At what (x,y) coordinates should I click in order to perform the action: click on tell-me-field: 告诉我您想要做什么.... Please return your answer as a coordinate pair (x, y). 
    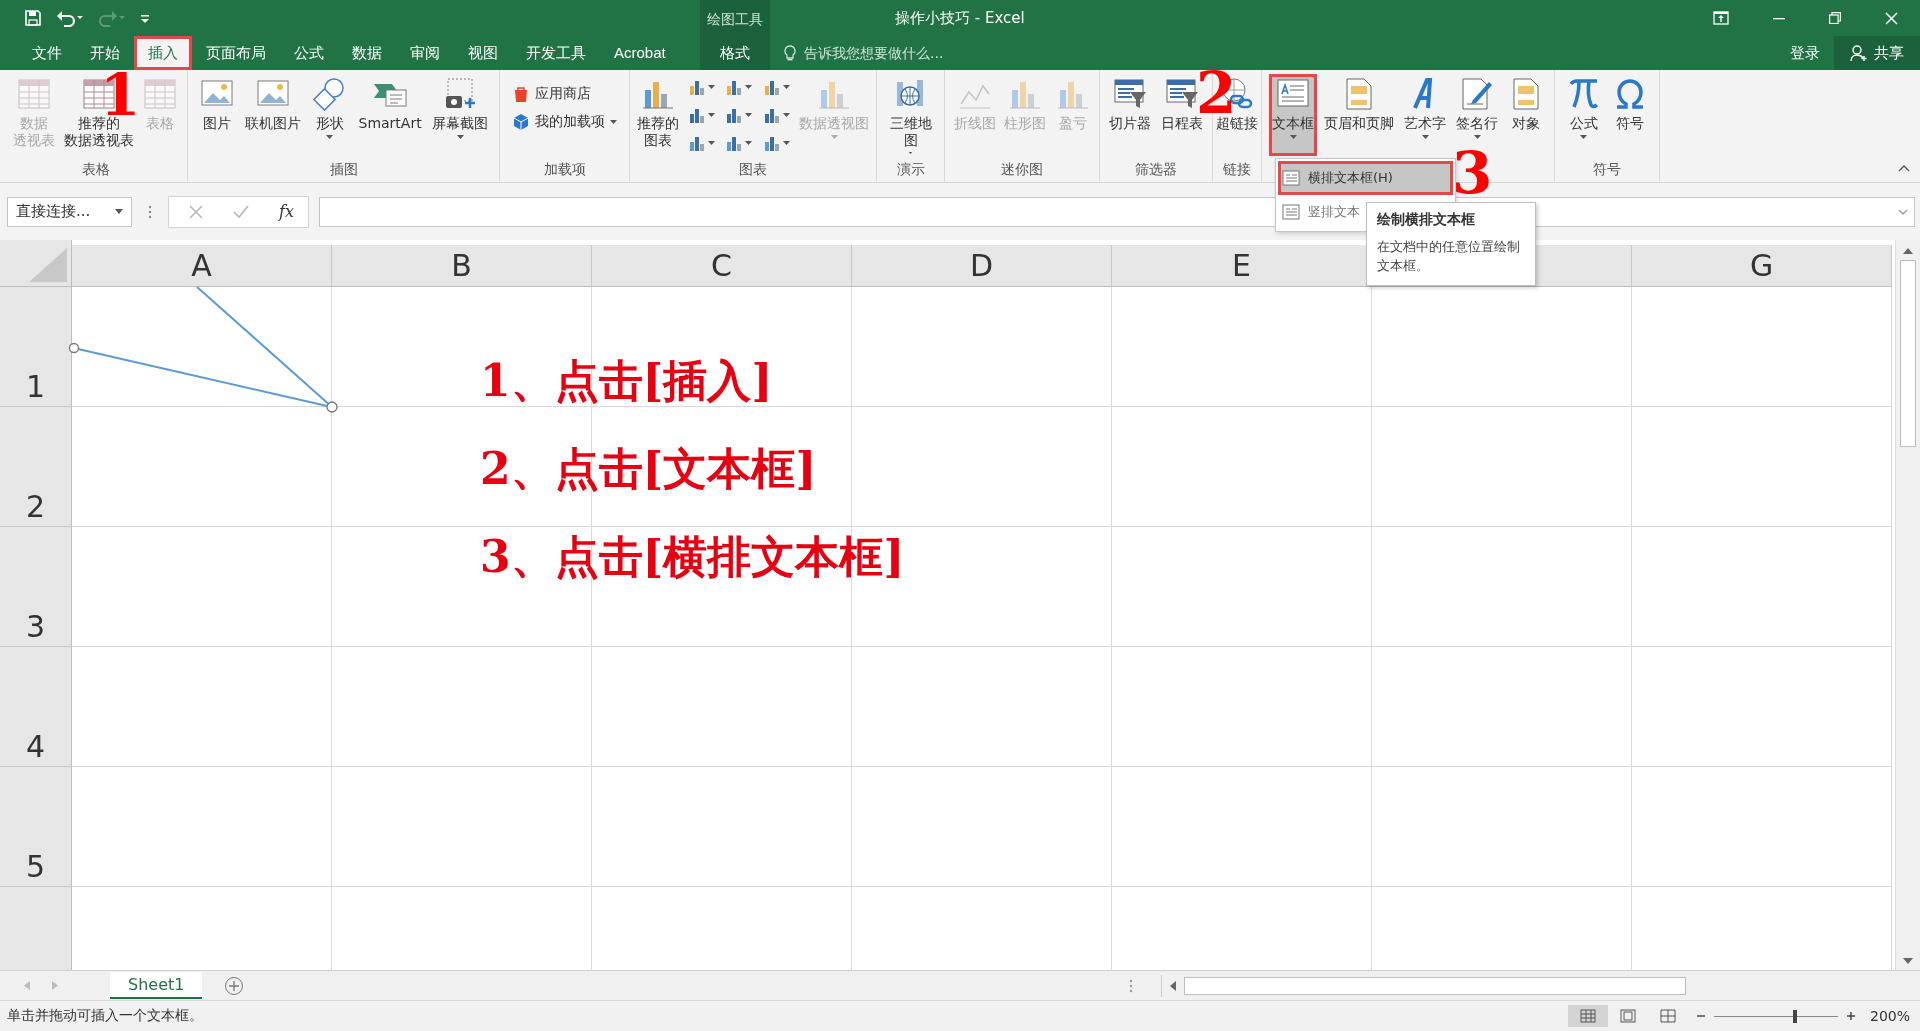
    Looking at the image, I should click on (934, 53).